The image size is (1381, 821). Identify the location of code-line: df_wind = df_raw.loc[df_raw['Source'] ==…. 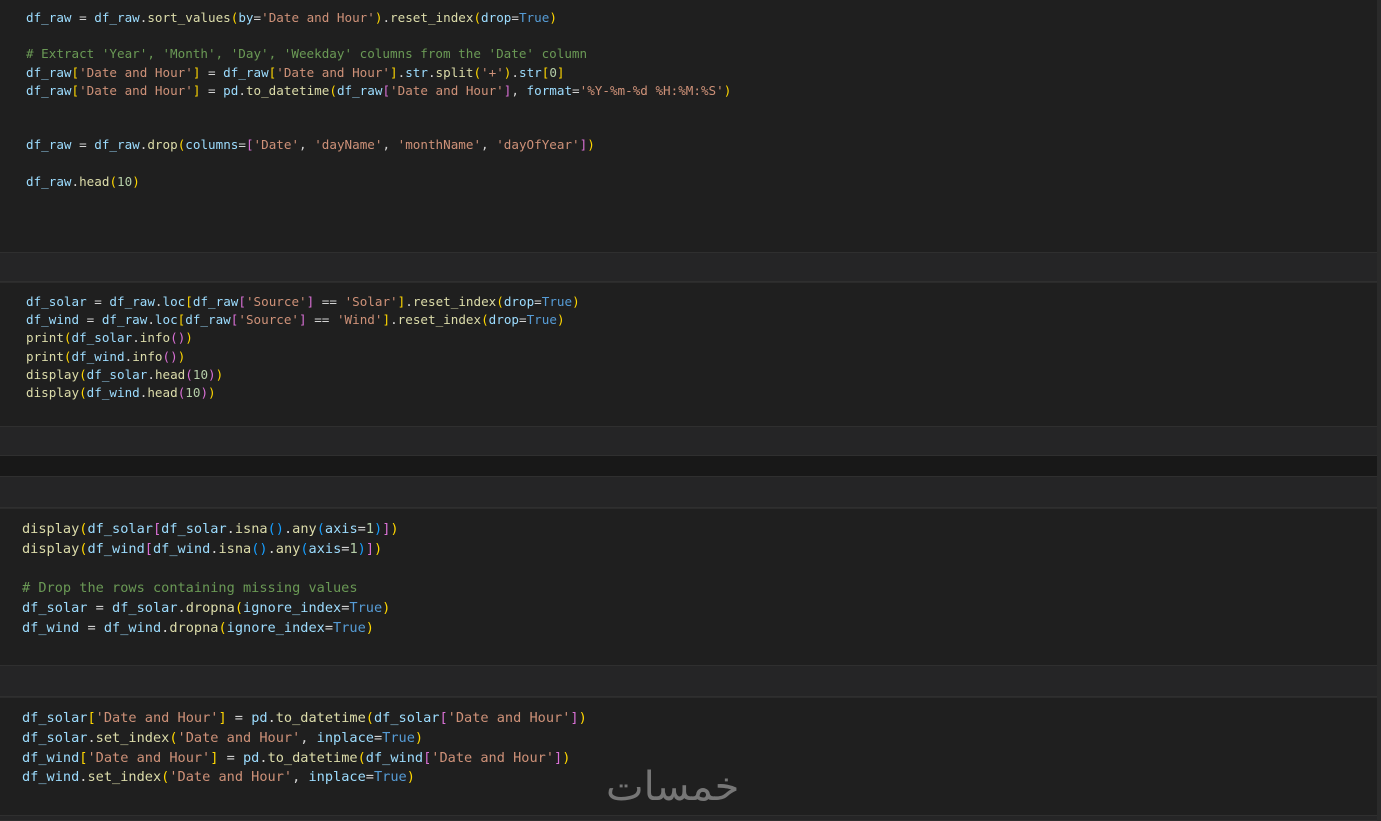
(303, 320).